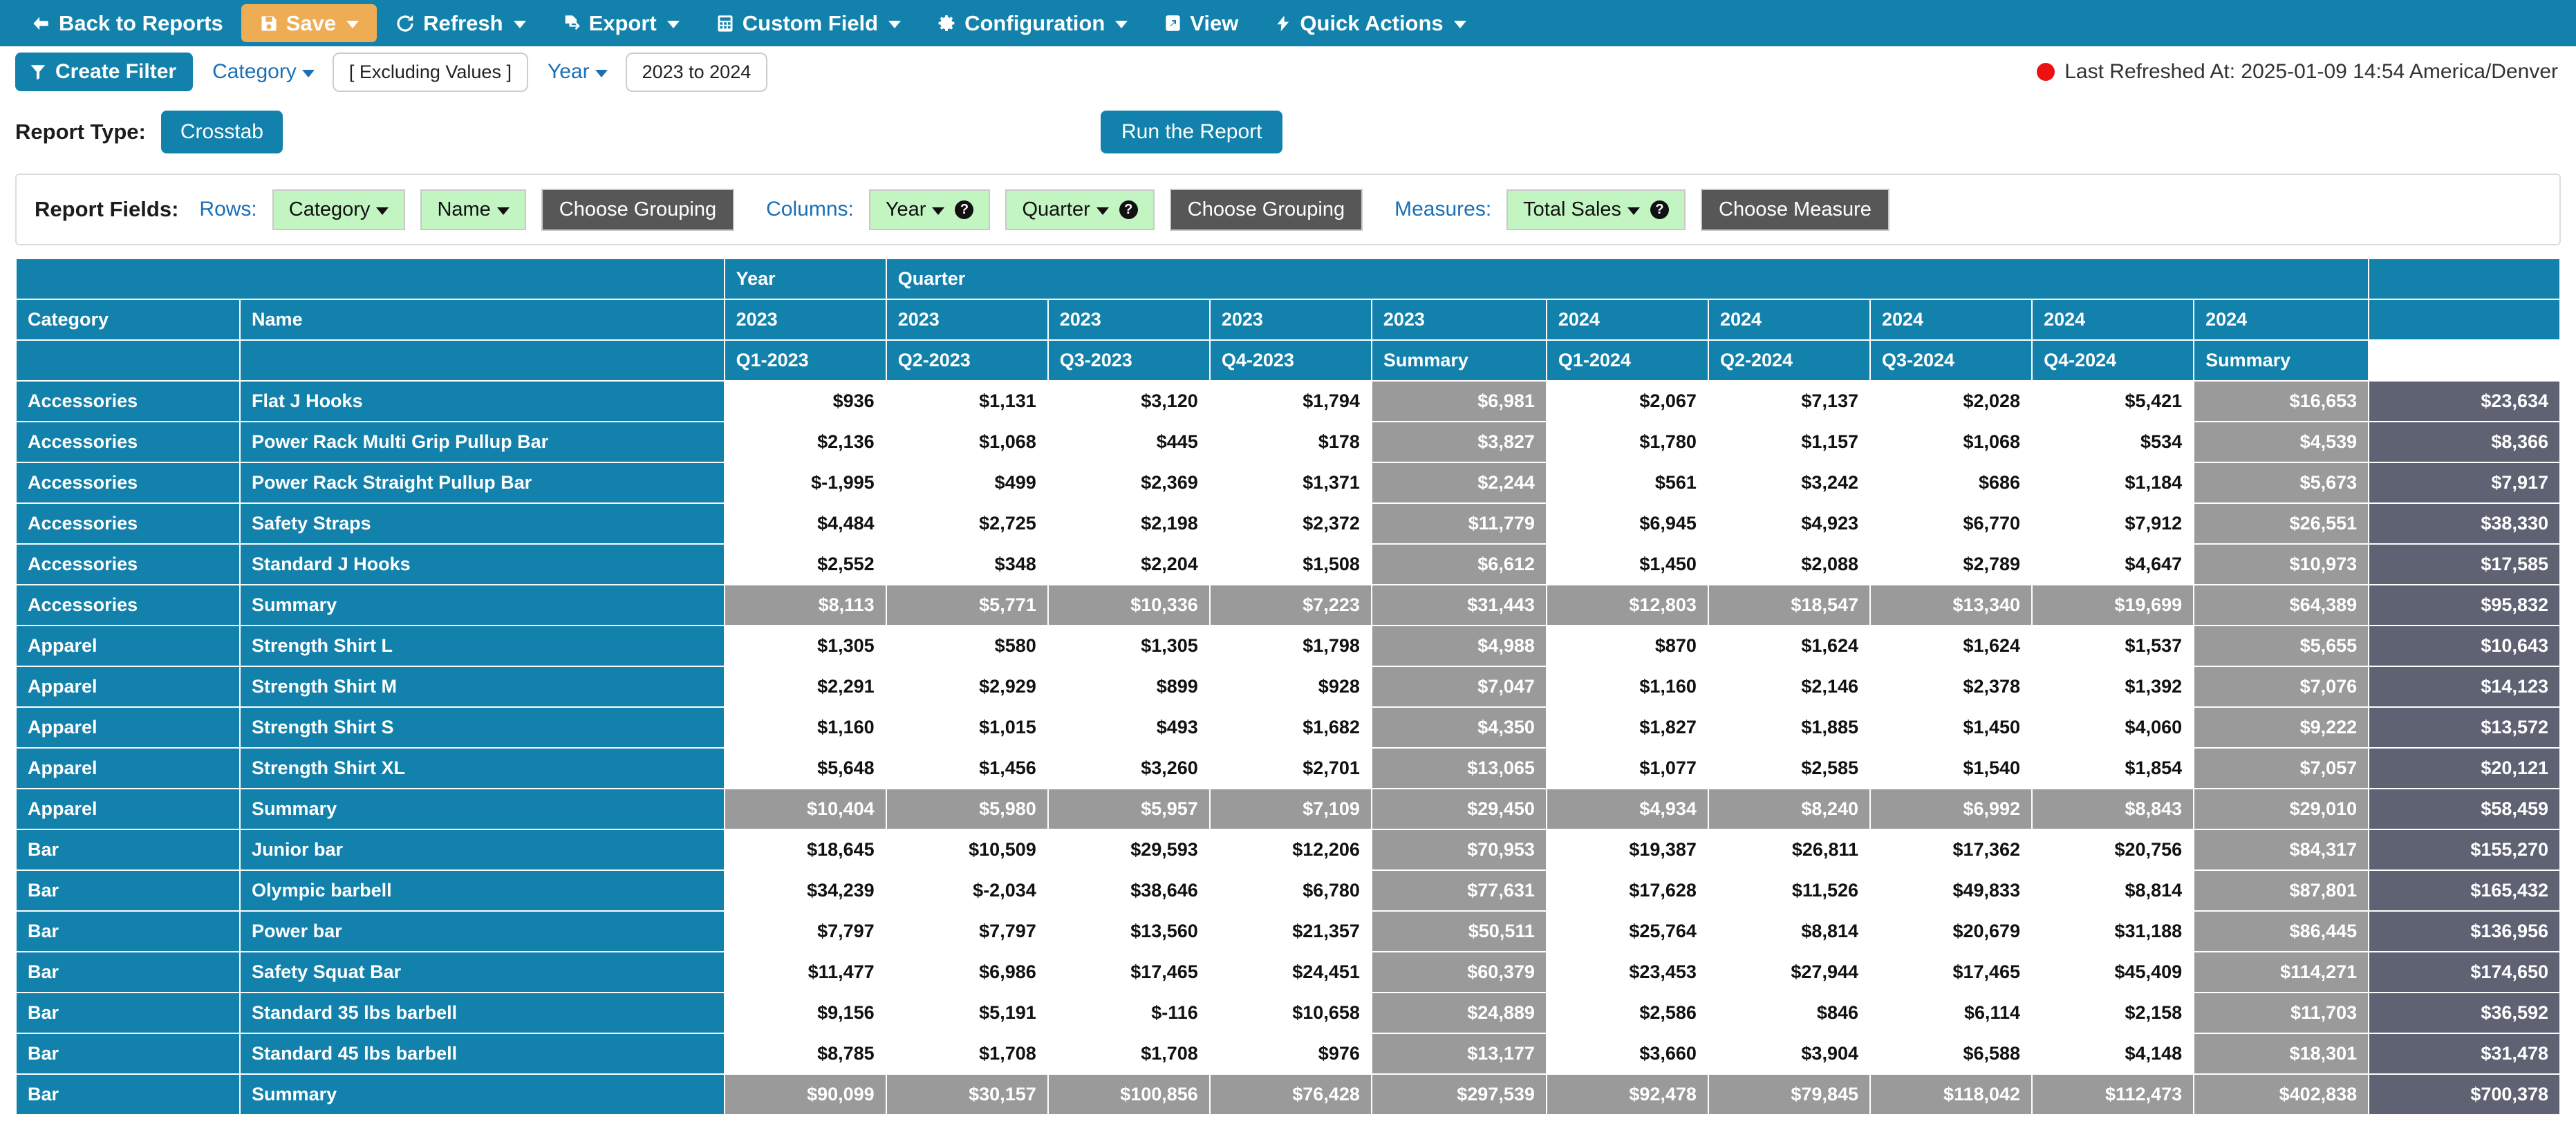  What do you see at coordinates (2281, 361) in the screenshot?
I see `header-quarter-cell: Summary` at bounding box center [2281, 361].